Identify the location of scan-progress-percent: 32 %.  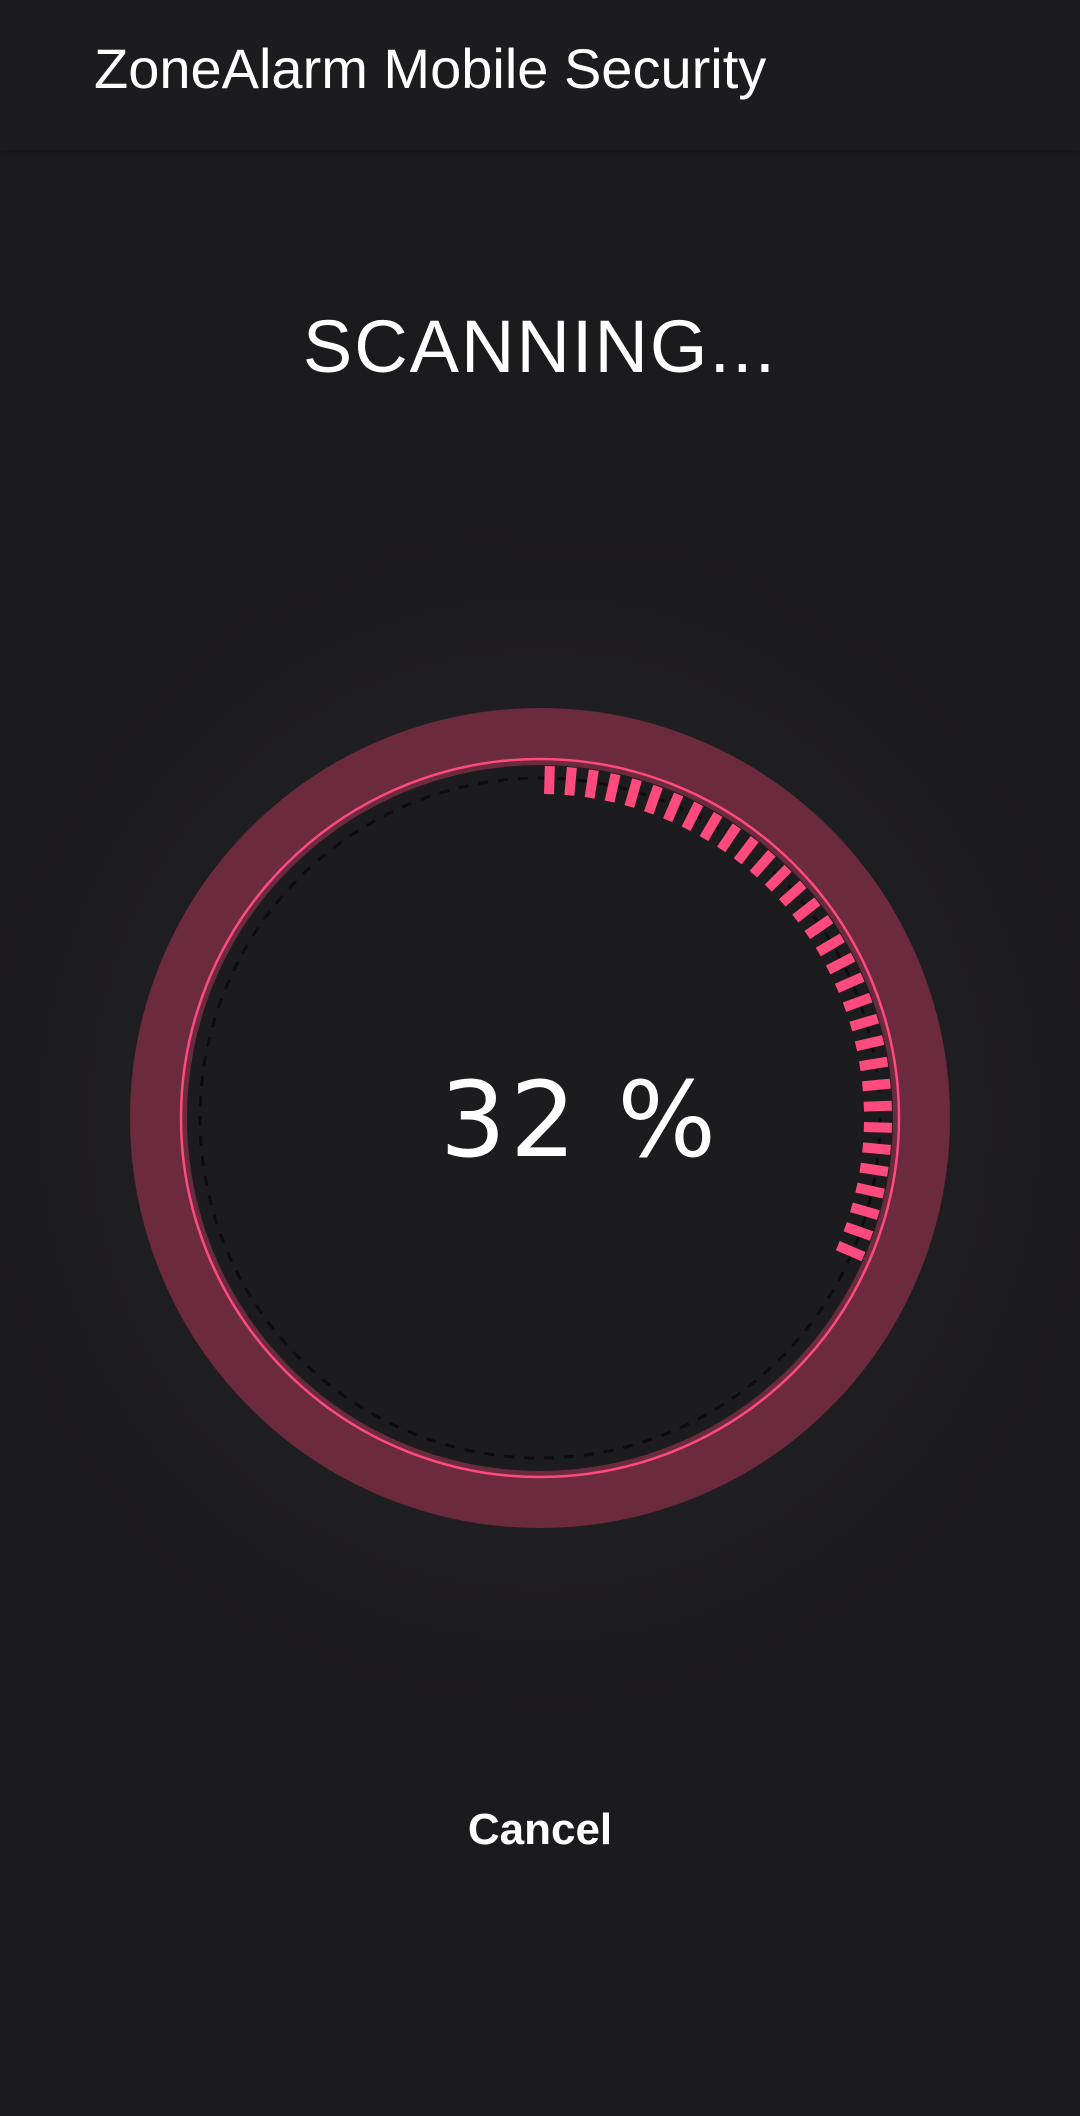
(580, 1120).